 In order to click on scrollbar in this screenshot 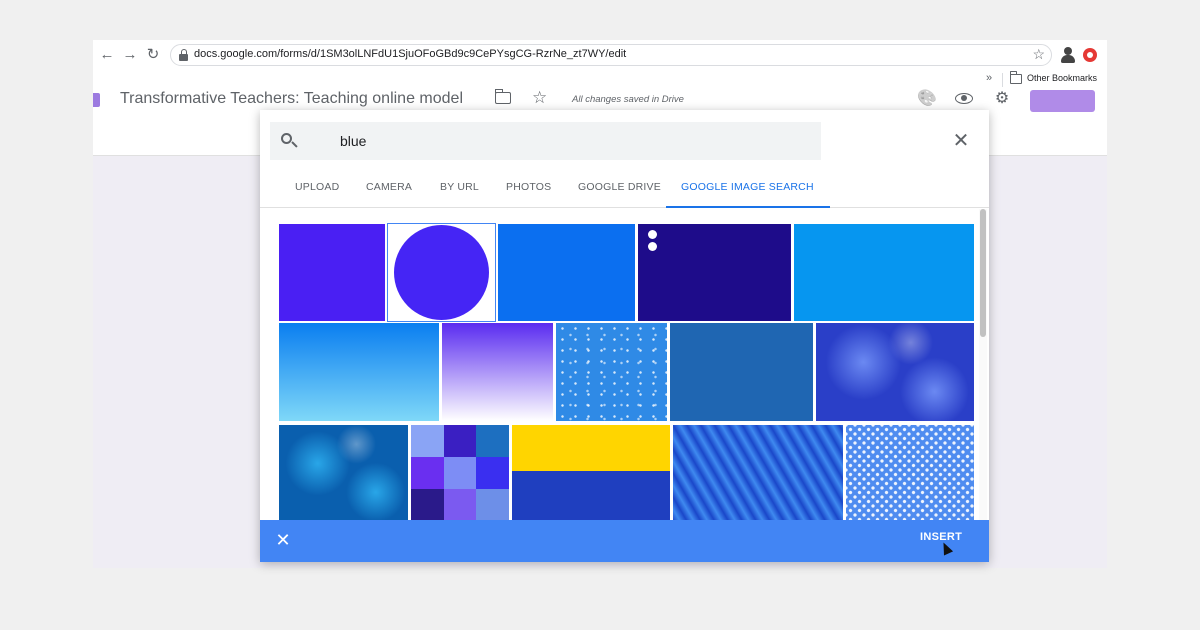, I will do `click(983, 364)`.